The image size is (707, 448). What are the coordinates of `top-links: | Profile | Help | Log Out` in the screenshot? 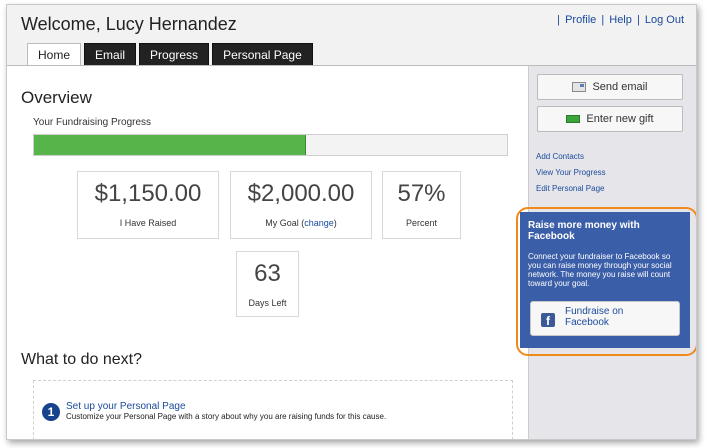 It's located at (619, 20).